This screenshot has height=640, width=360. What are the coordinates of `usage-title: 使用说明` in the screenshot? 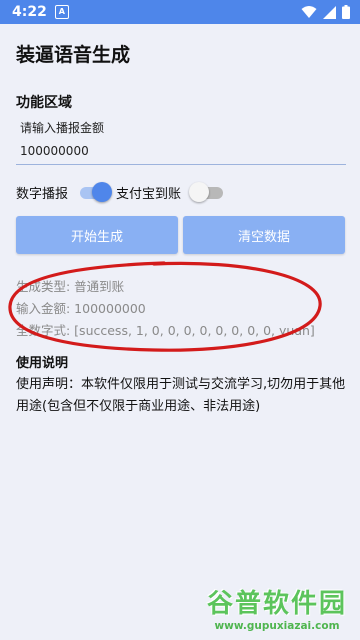 It's located at (42, 363).